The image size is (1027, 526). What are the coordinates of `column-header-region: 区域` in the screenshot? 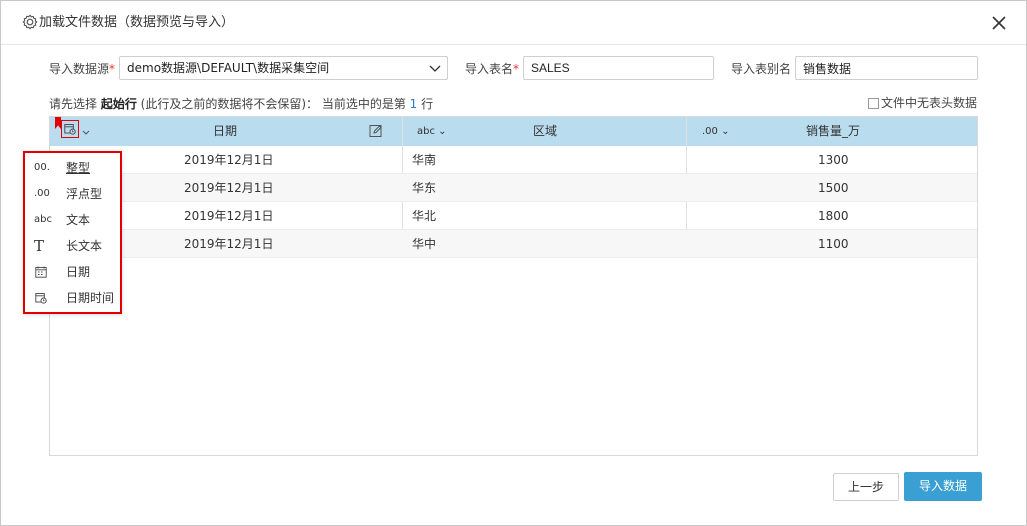 It's located at (545, 131).